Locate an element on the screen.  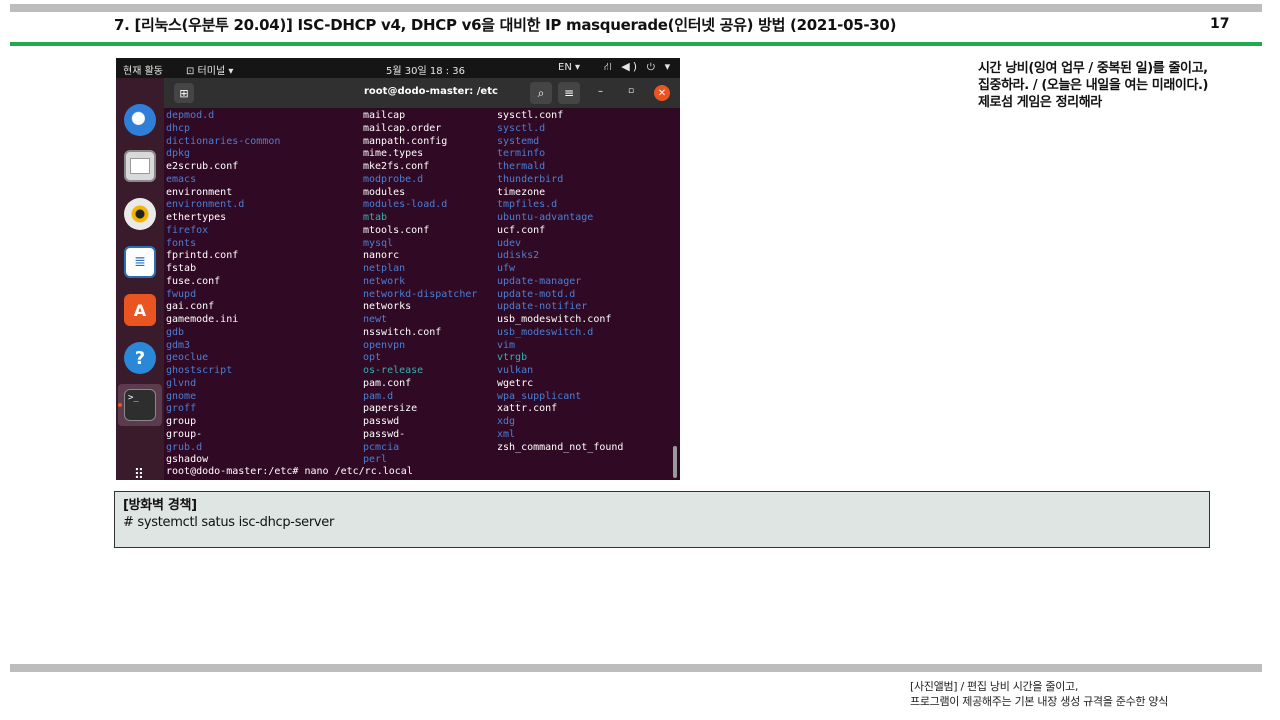
listing-entry: pam.d is located at coordinates (378, 396).